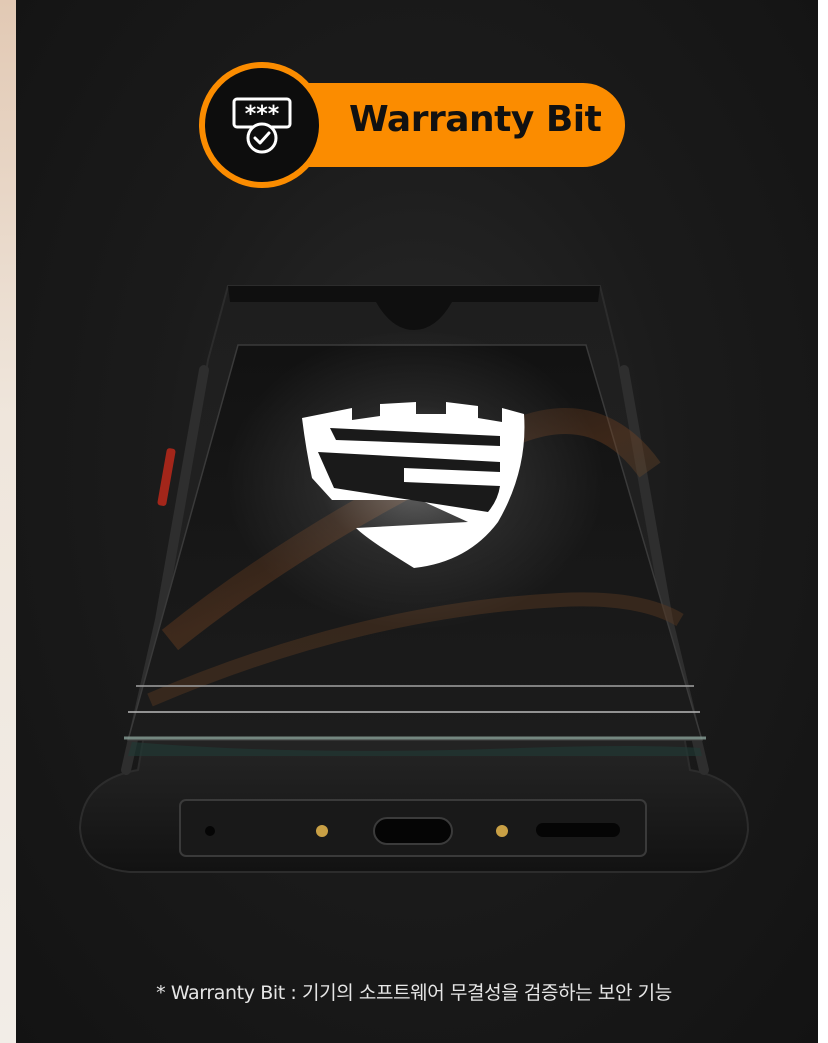 Image resolution: width=828 pixels, height=1043 pixels. I want to click on password-verified-icon: ***, so click(262, 125).